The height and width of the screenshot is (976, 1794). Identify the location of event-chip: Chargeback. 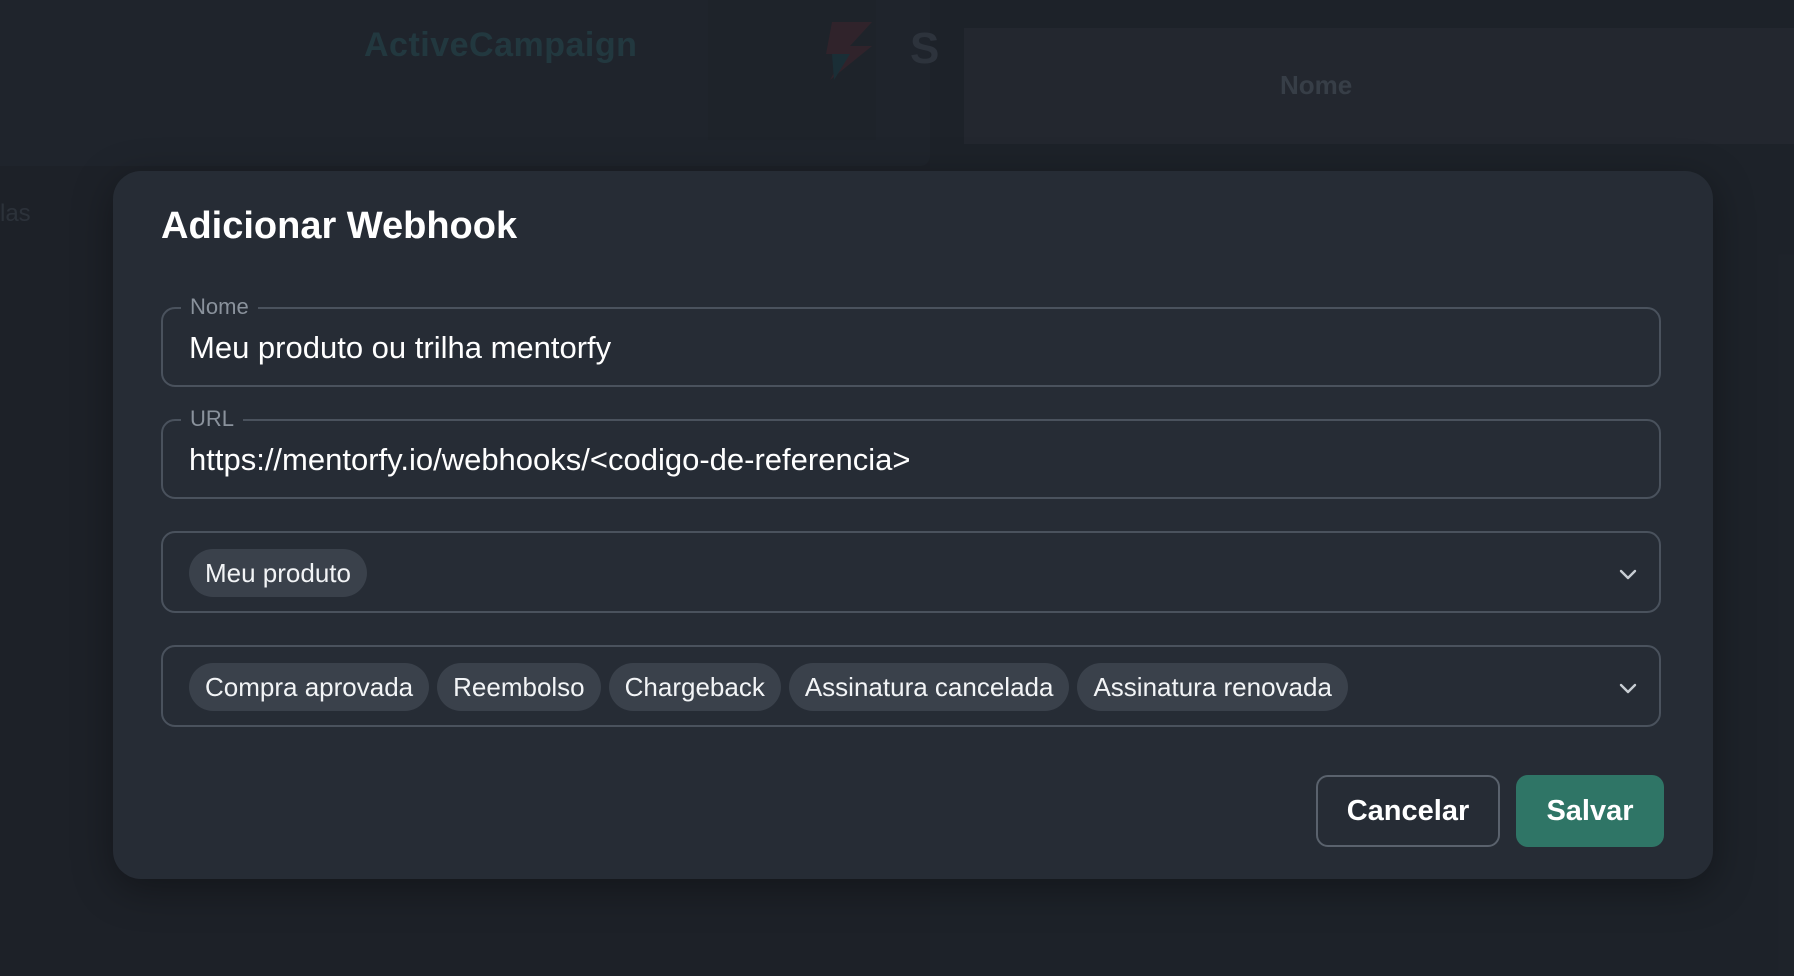
(694, 687).